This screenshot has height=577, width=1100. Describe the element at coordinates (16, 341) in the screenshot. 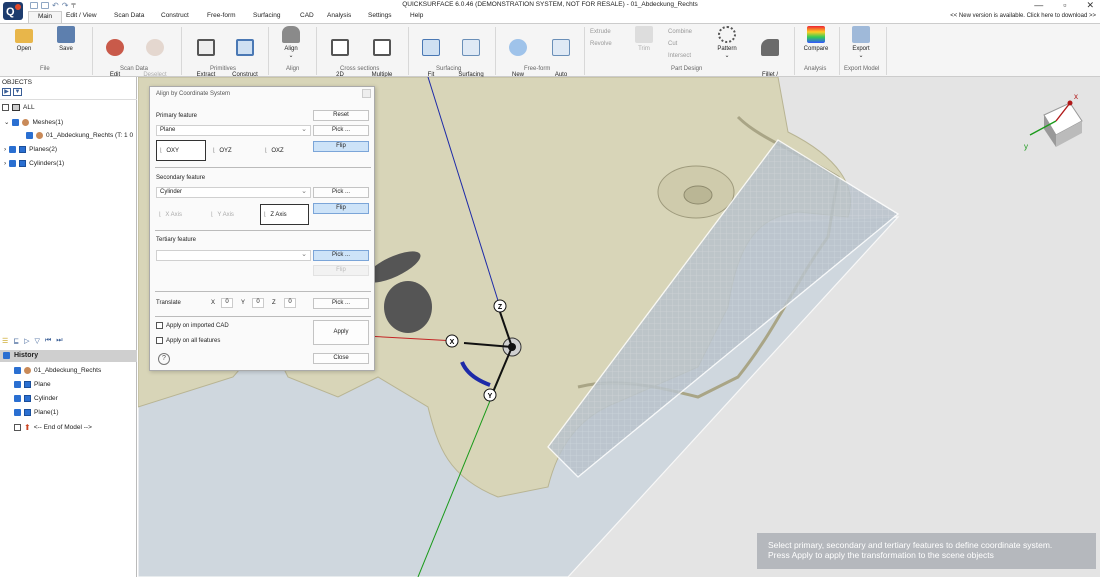

I see `history-tree-icon: ⊑` at that location.